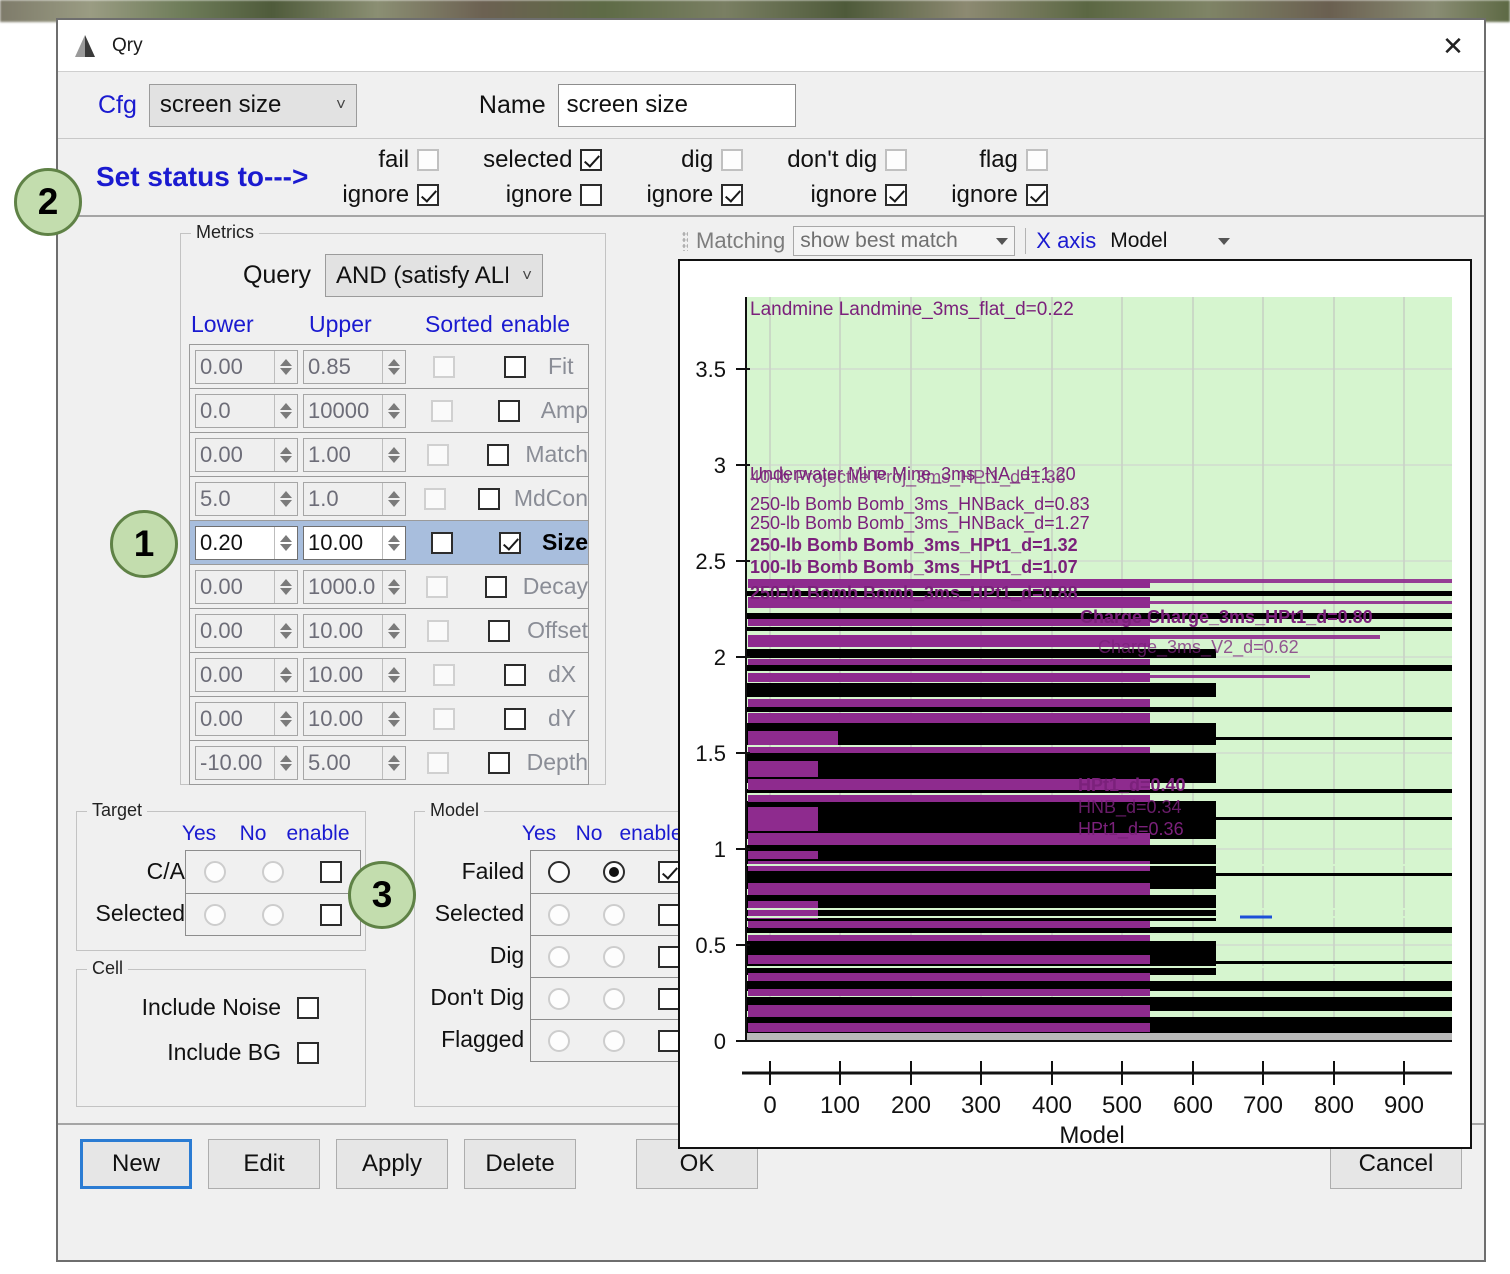 The width and height of the screenshot is (1510, 1274). Describe the element at coordinates (246, 498) in the screenshot. I see `lower-spinner: 5.0` at that location.